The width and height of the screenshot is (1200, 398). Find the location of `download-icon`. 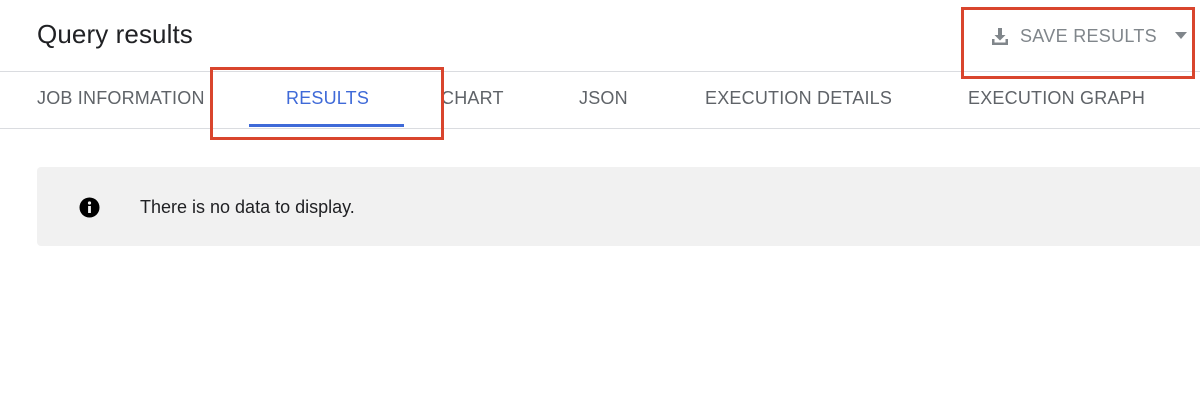

download-icon is located at coordinates (1001, 36).